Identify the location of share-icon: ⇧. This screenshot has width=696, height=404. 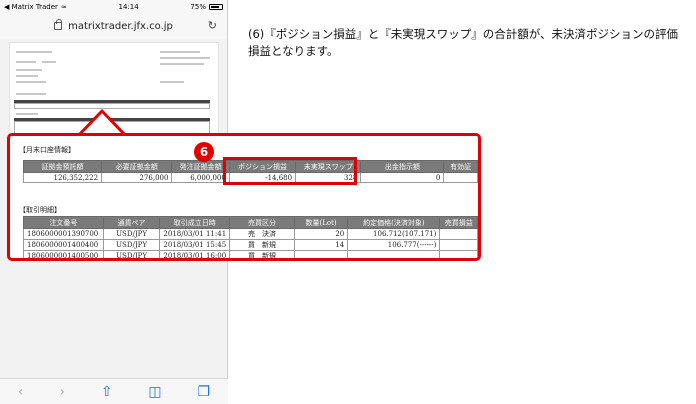
(107, 392).